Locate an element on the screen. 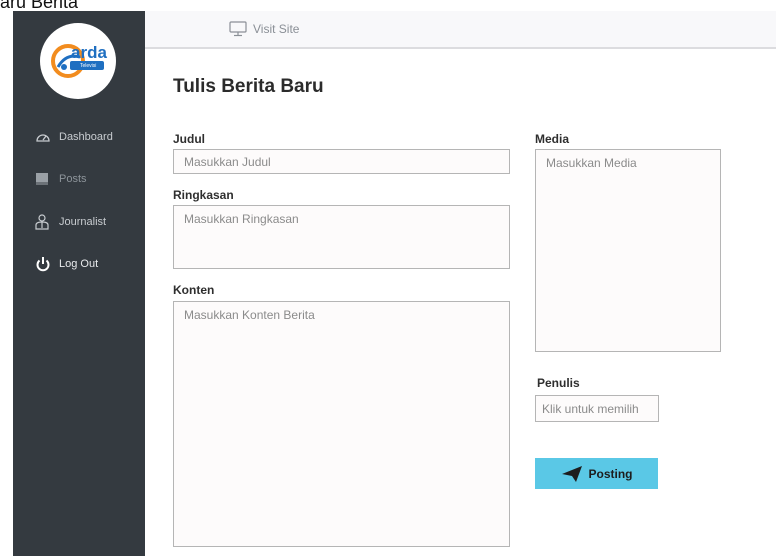 The height and width of the screenshot is (556, 776). judul-label: Judul is located at coordinates (189, 139).